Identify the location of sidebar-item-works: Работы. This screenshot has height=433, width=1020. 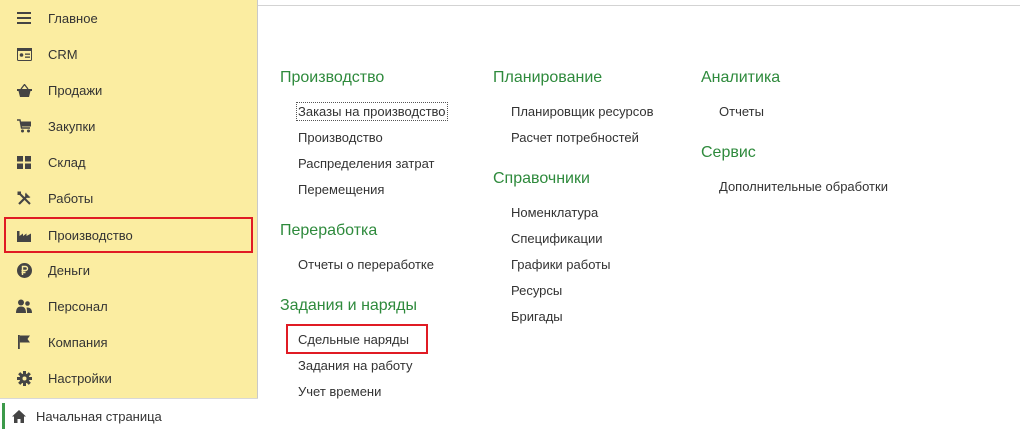
(129, 198).